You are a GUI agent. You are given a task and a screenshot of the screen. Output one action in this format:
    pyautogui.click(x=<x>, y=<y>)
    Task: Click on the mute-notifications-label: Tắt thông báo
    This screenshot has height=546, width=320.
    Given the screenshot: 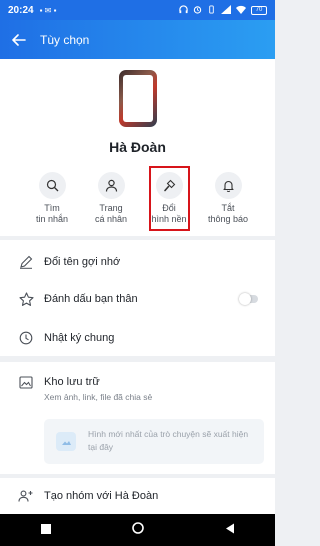 What is the action you would take?
    pyautogui.click(x=228, y=213)
    